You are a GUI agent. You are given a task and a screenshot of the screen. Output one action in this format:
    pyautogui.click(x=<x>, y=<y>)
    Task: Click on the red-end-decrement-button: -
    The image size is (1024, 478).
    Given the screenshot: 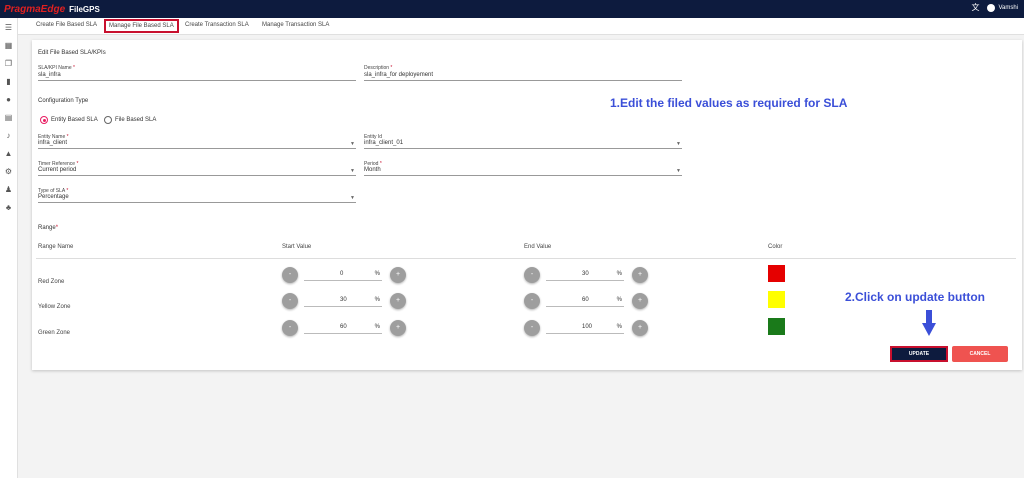 What is the action you would take?
    pyautogui.click(x=532, y=275)
    